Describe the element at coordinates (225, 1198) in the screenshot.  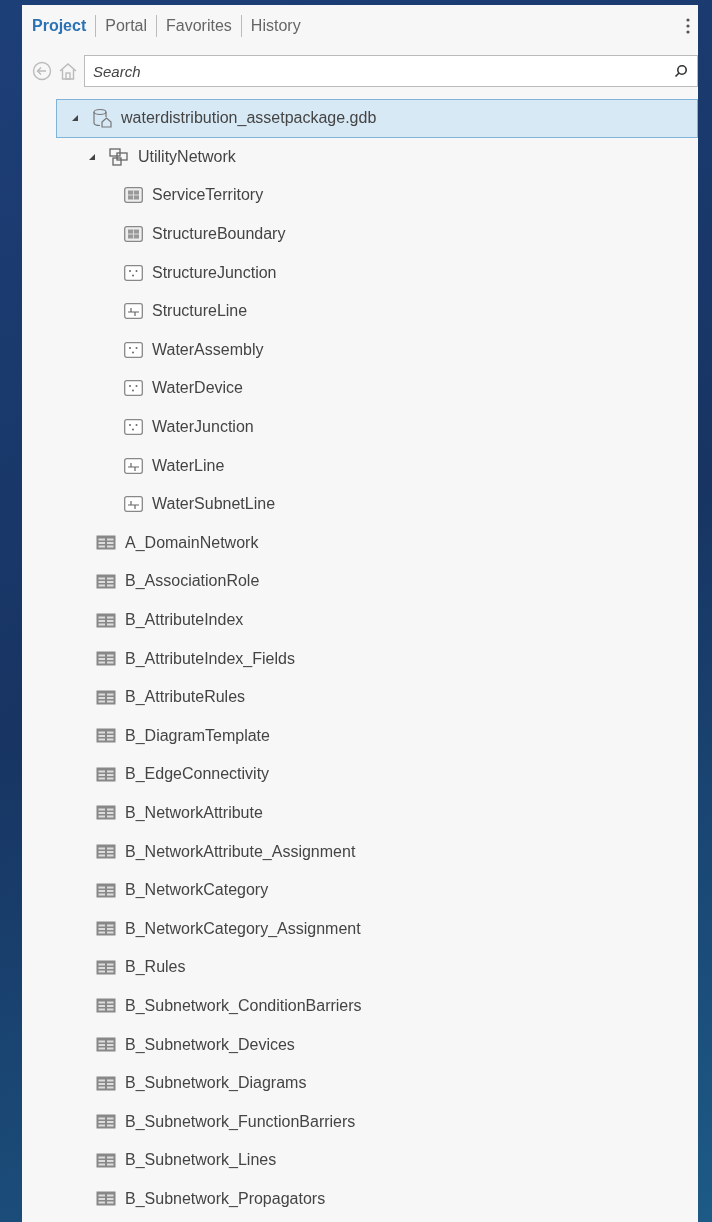
I see `item-label: B_Subnetwork_Propagators` at that location.